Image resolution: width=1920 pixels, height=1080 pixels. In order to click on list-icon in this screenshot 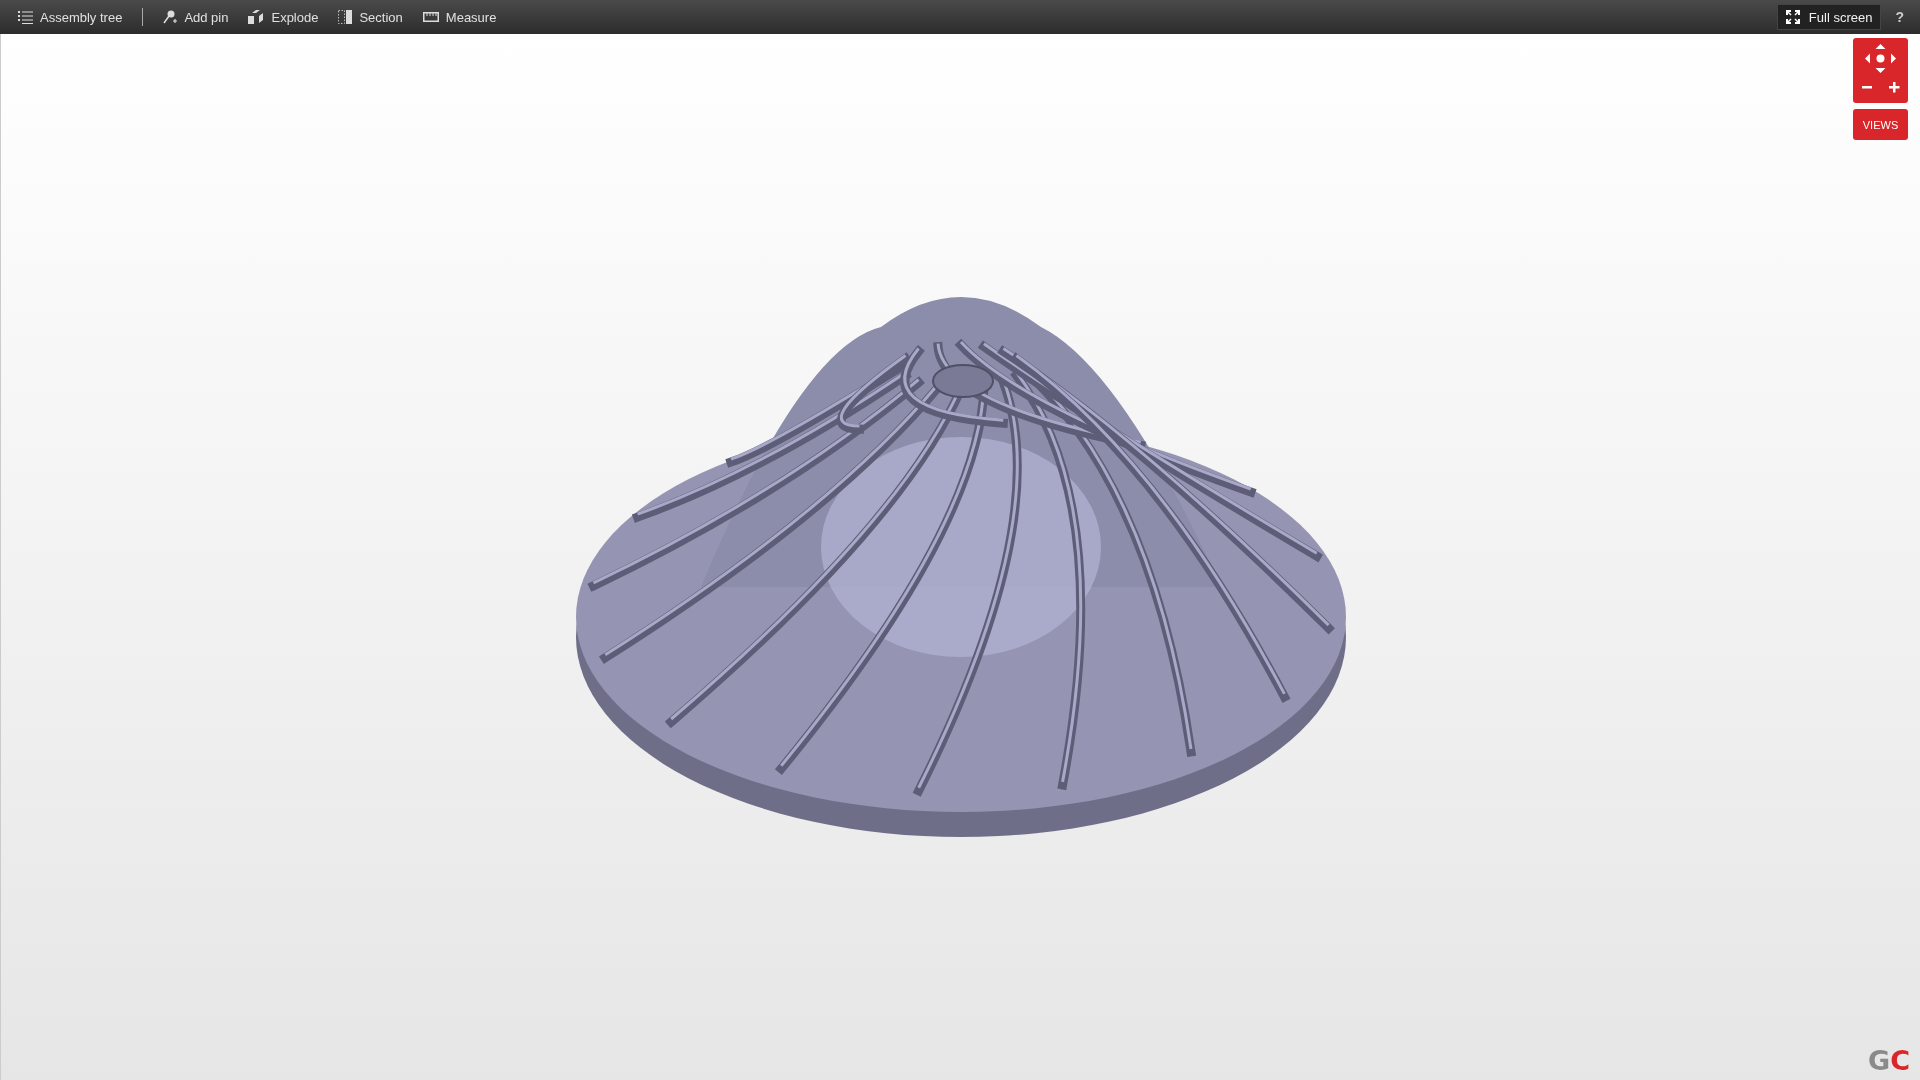, I will do `click(25, 17)`.